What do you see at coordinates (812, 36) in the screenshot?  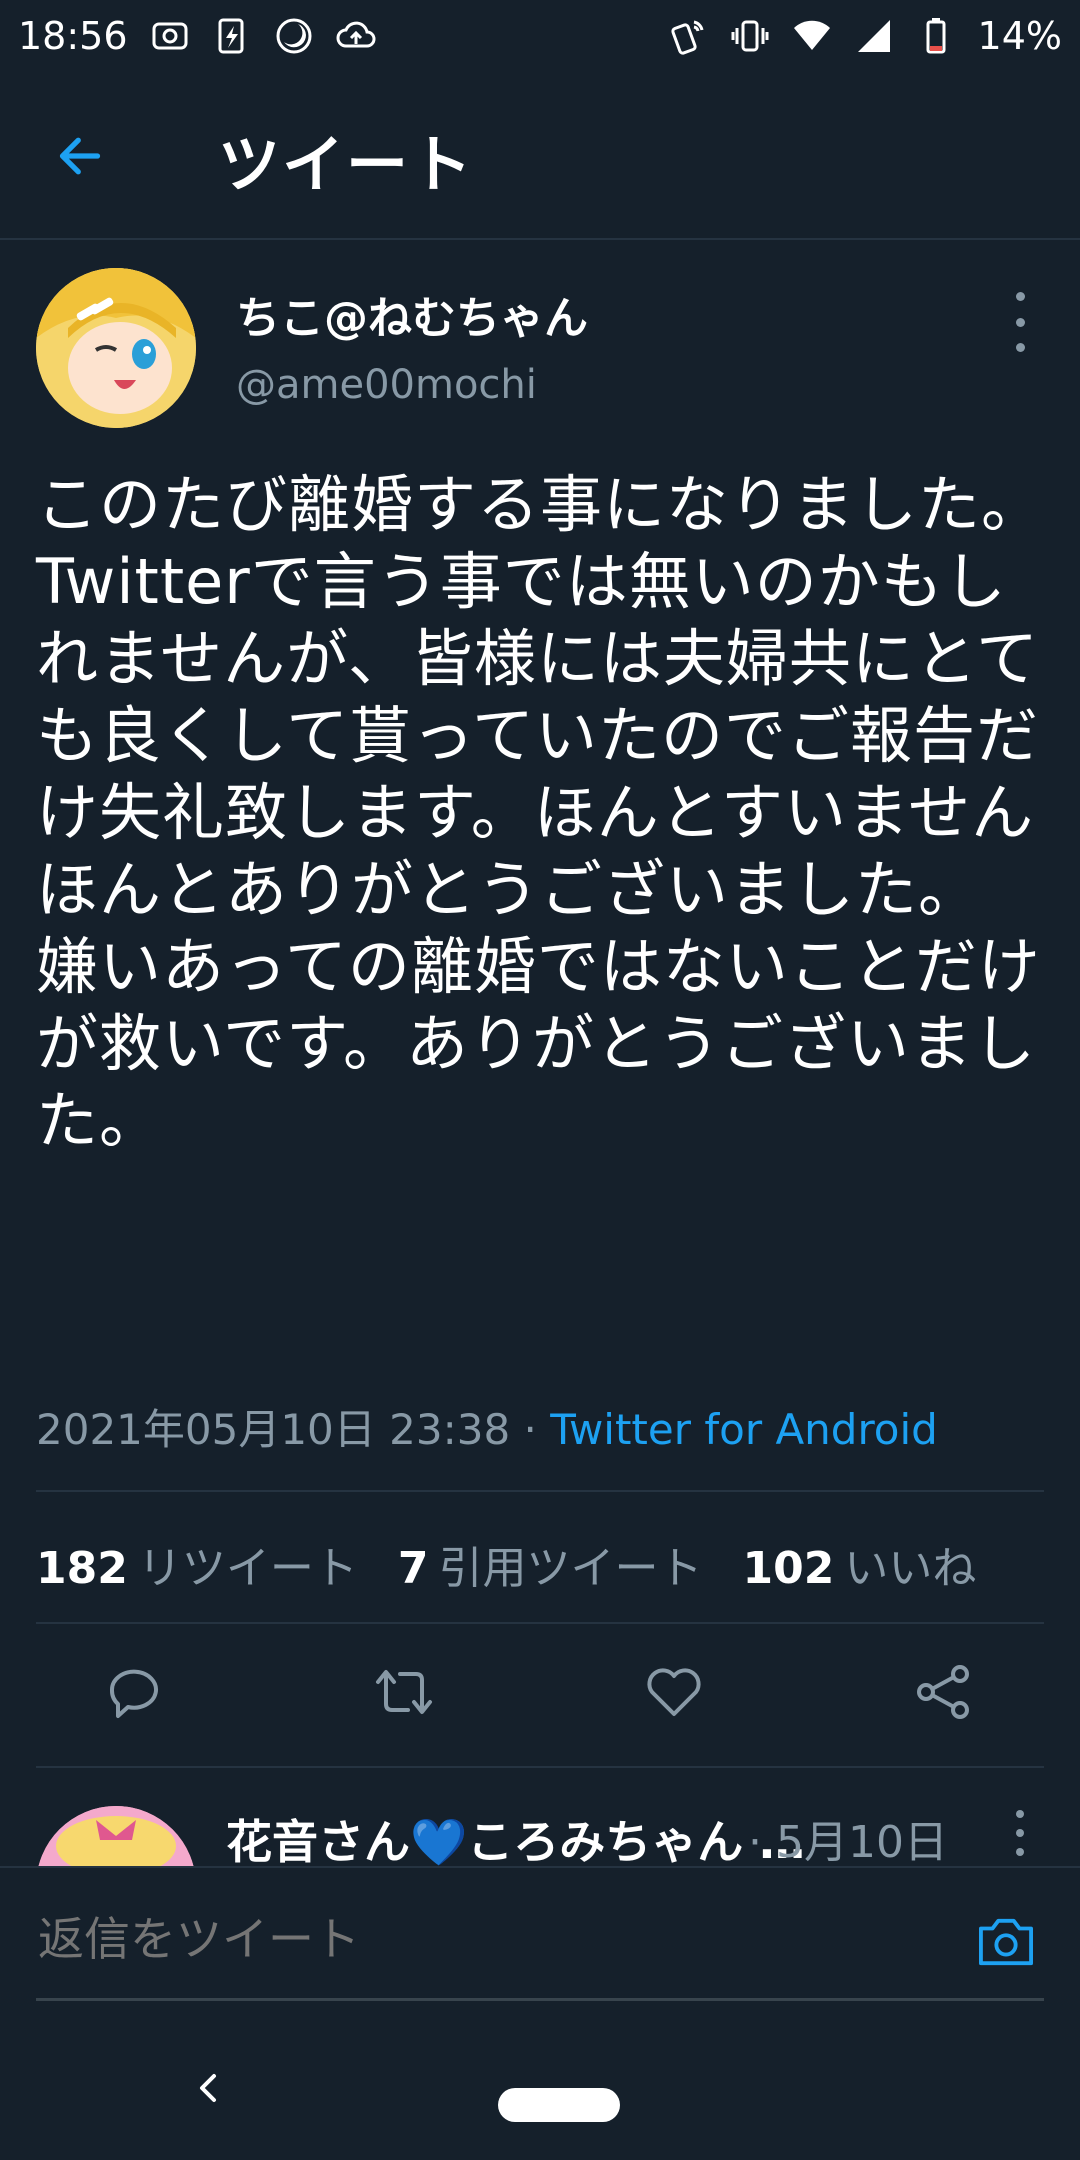 I see `wifi-icon` at bounding box center [812, 36].